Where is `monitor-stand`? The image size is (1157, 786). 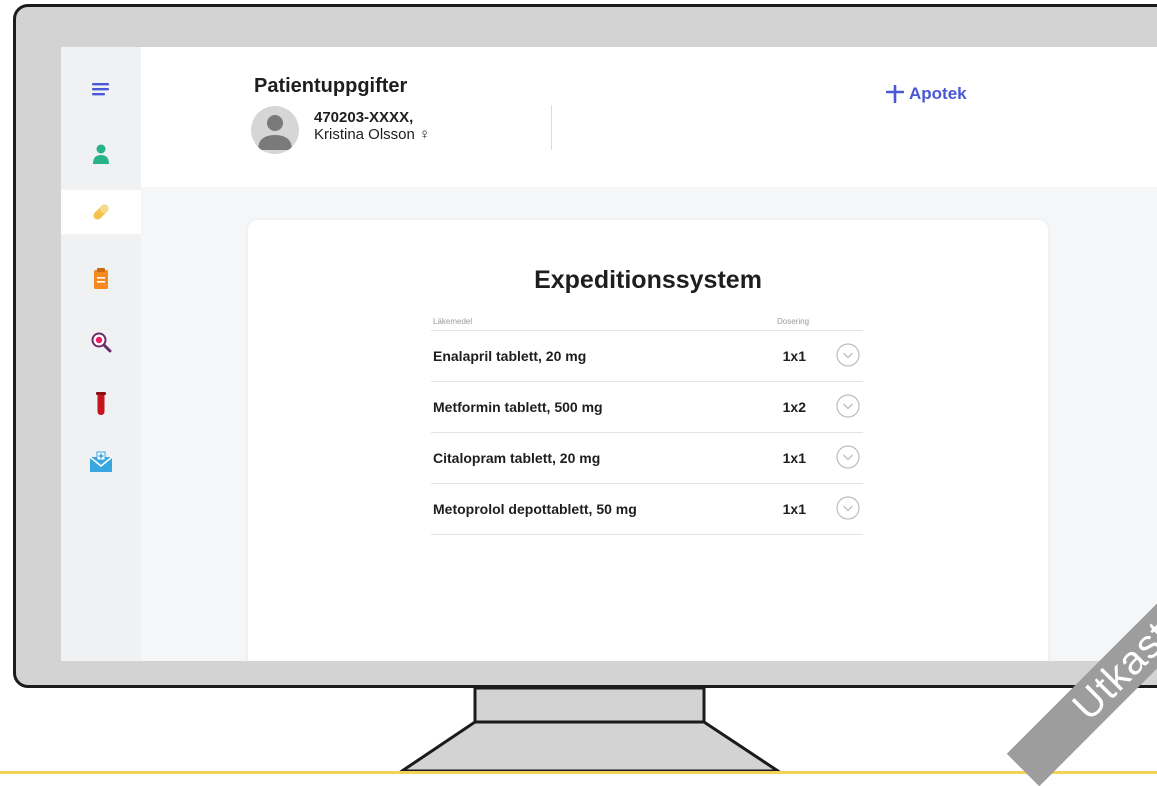
monitor-stand is located at coordinates (590, 729).